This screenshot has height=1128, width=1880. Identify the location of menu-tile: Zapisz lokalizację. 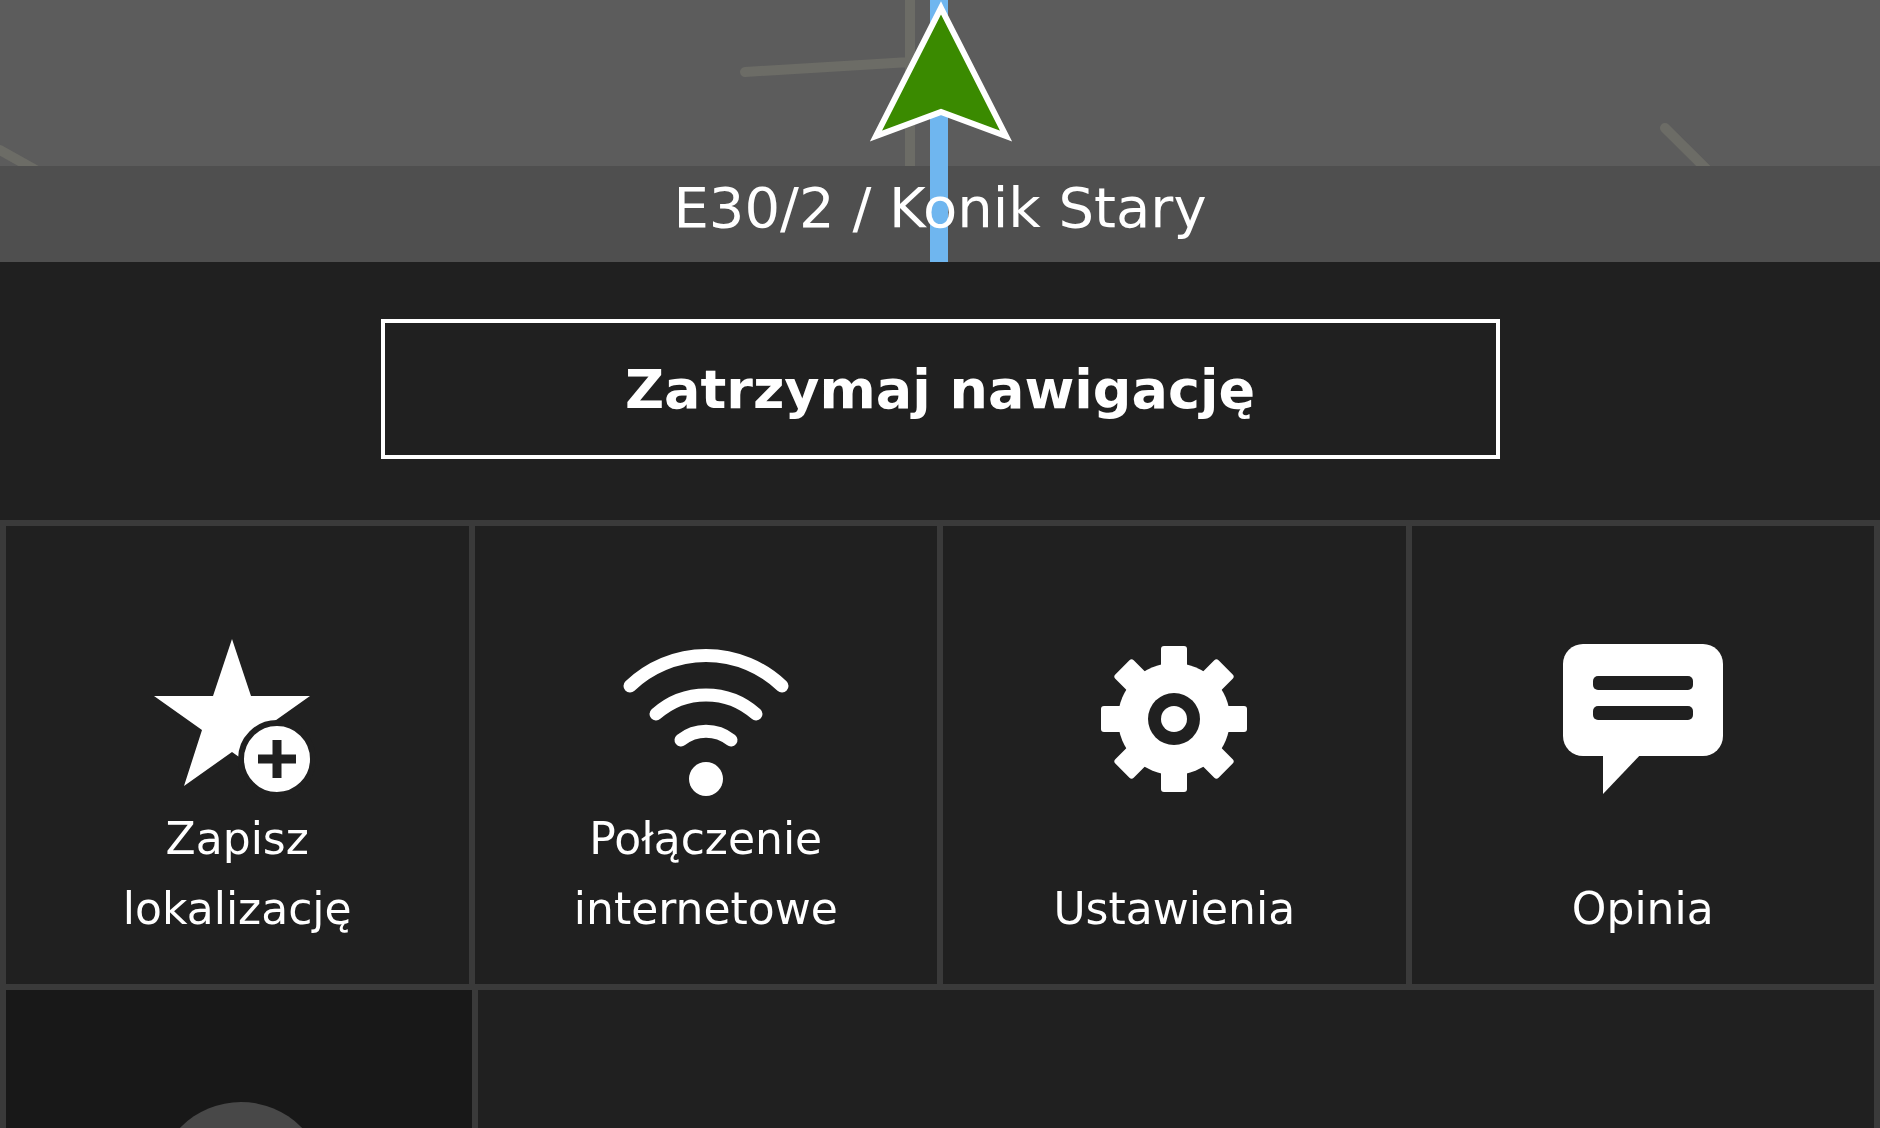
(237, 755).